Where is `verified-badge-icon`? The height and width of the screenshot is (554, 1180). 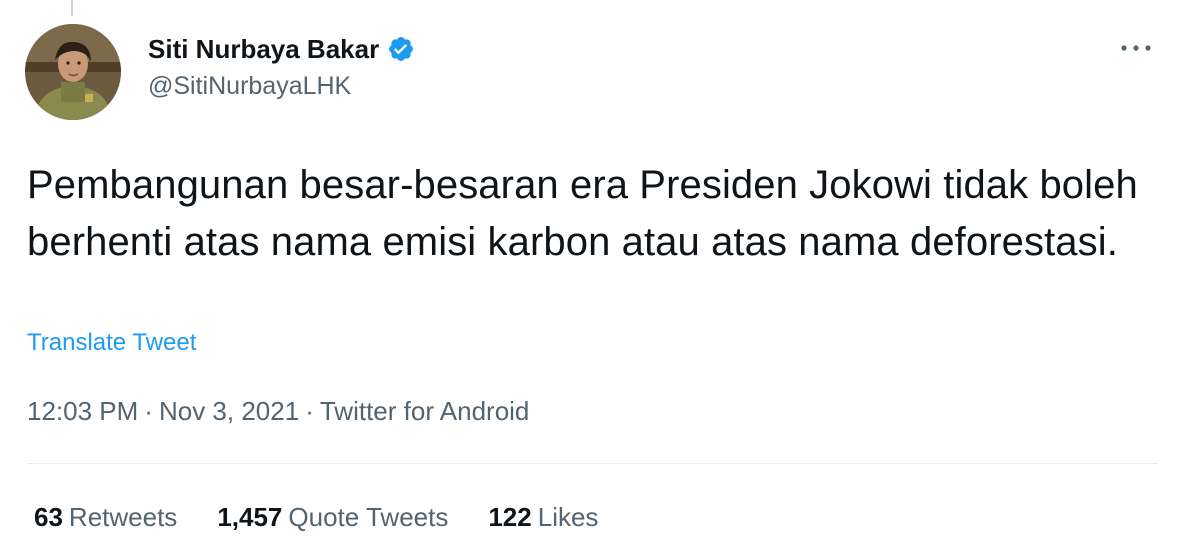
verified-badge-icon is located at coordinates (401, 49).